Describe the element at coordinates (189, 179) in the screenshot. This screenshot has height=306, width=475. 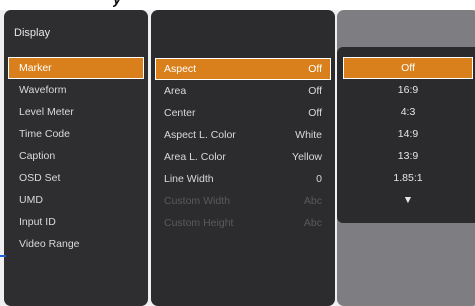
I see `setting-label: Line Width` at that location.